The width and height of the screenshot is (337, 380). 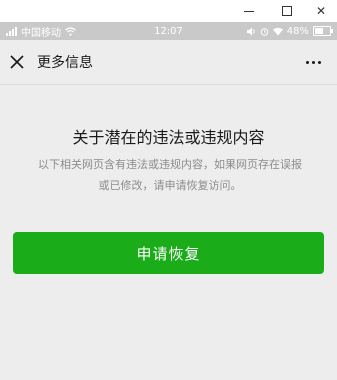 What do you see at coordinates (168, 137) in the screenshot?
I see `warning-heading: 关于潜在的违法或违规内容` at bounding box center [168, 137].